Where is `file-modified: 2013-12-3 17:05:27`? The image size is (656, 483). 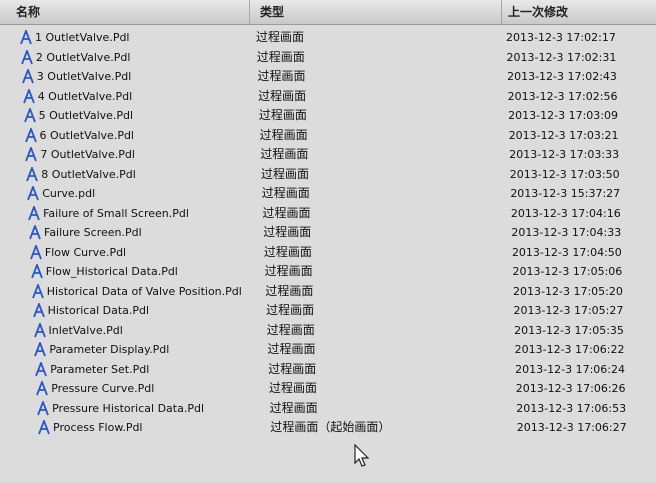 file-modified: 2013-12-3 17:05:27 is located at coordinates (568, 310).